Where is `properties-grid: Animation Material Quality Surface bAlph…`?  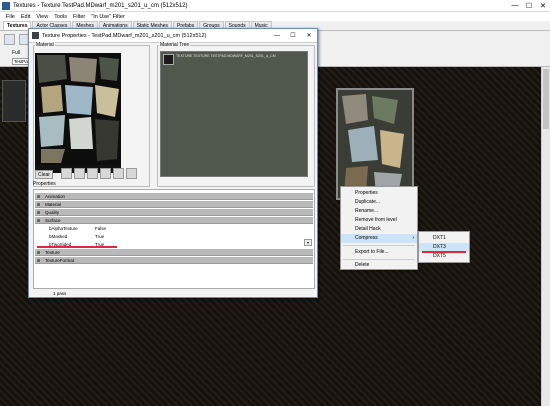
properties-grid: Animation Material Quality Surface bAlph… is located at coordinates (174, 239).